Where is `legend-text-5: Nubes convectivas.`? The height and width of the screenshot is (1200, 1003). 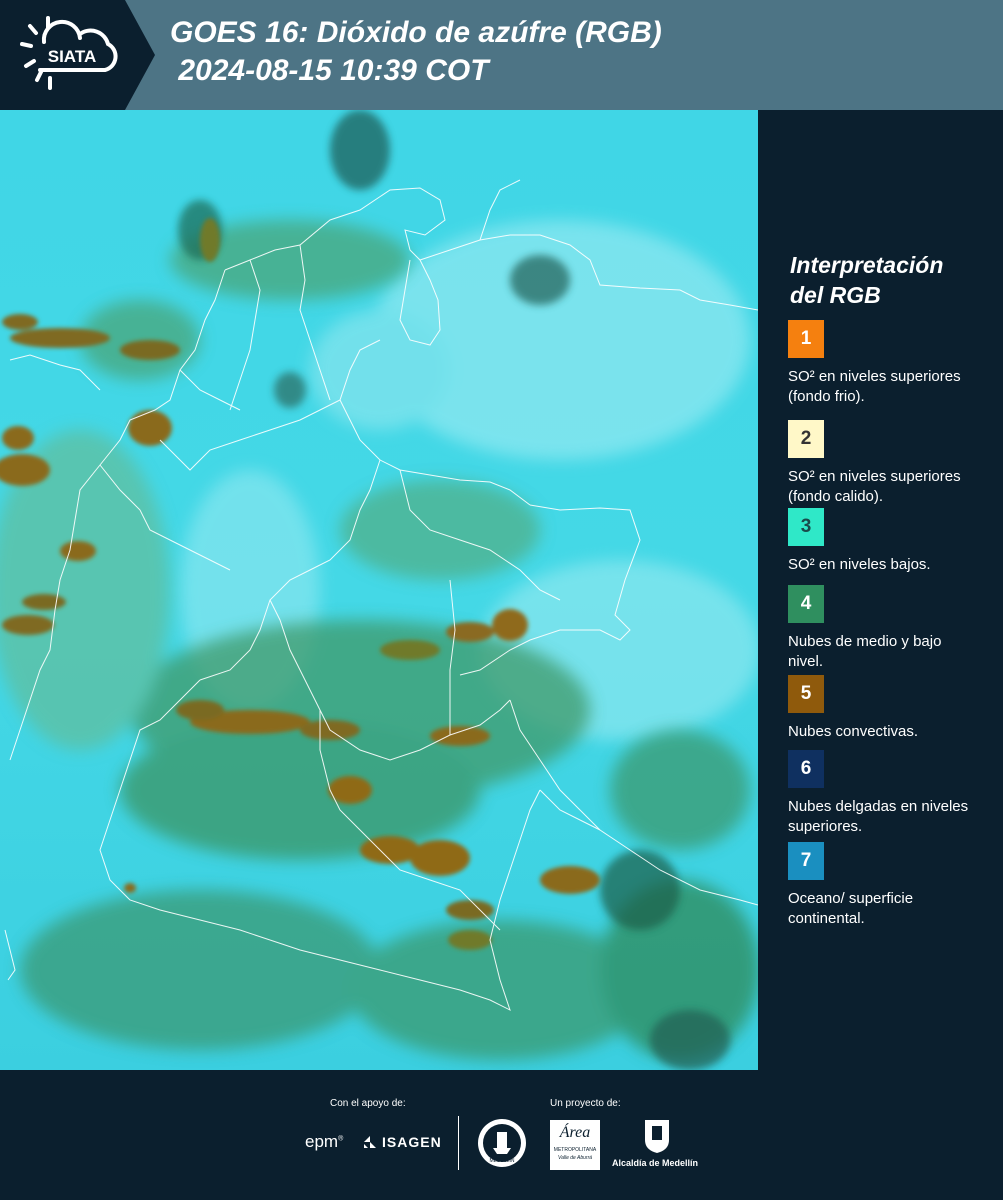 legend-text-5: Nubes convectivas. is located at coordinates (853, 731).